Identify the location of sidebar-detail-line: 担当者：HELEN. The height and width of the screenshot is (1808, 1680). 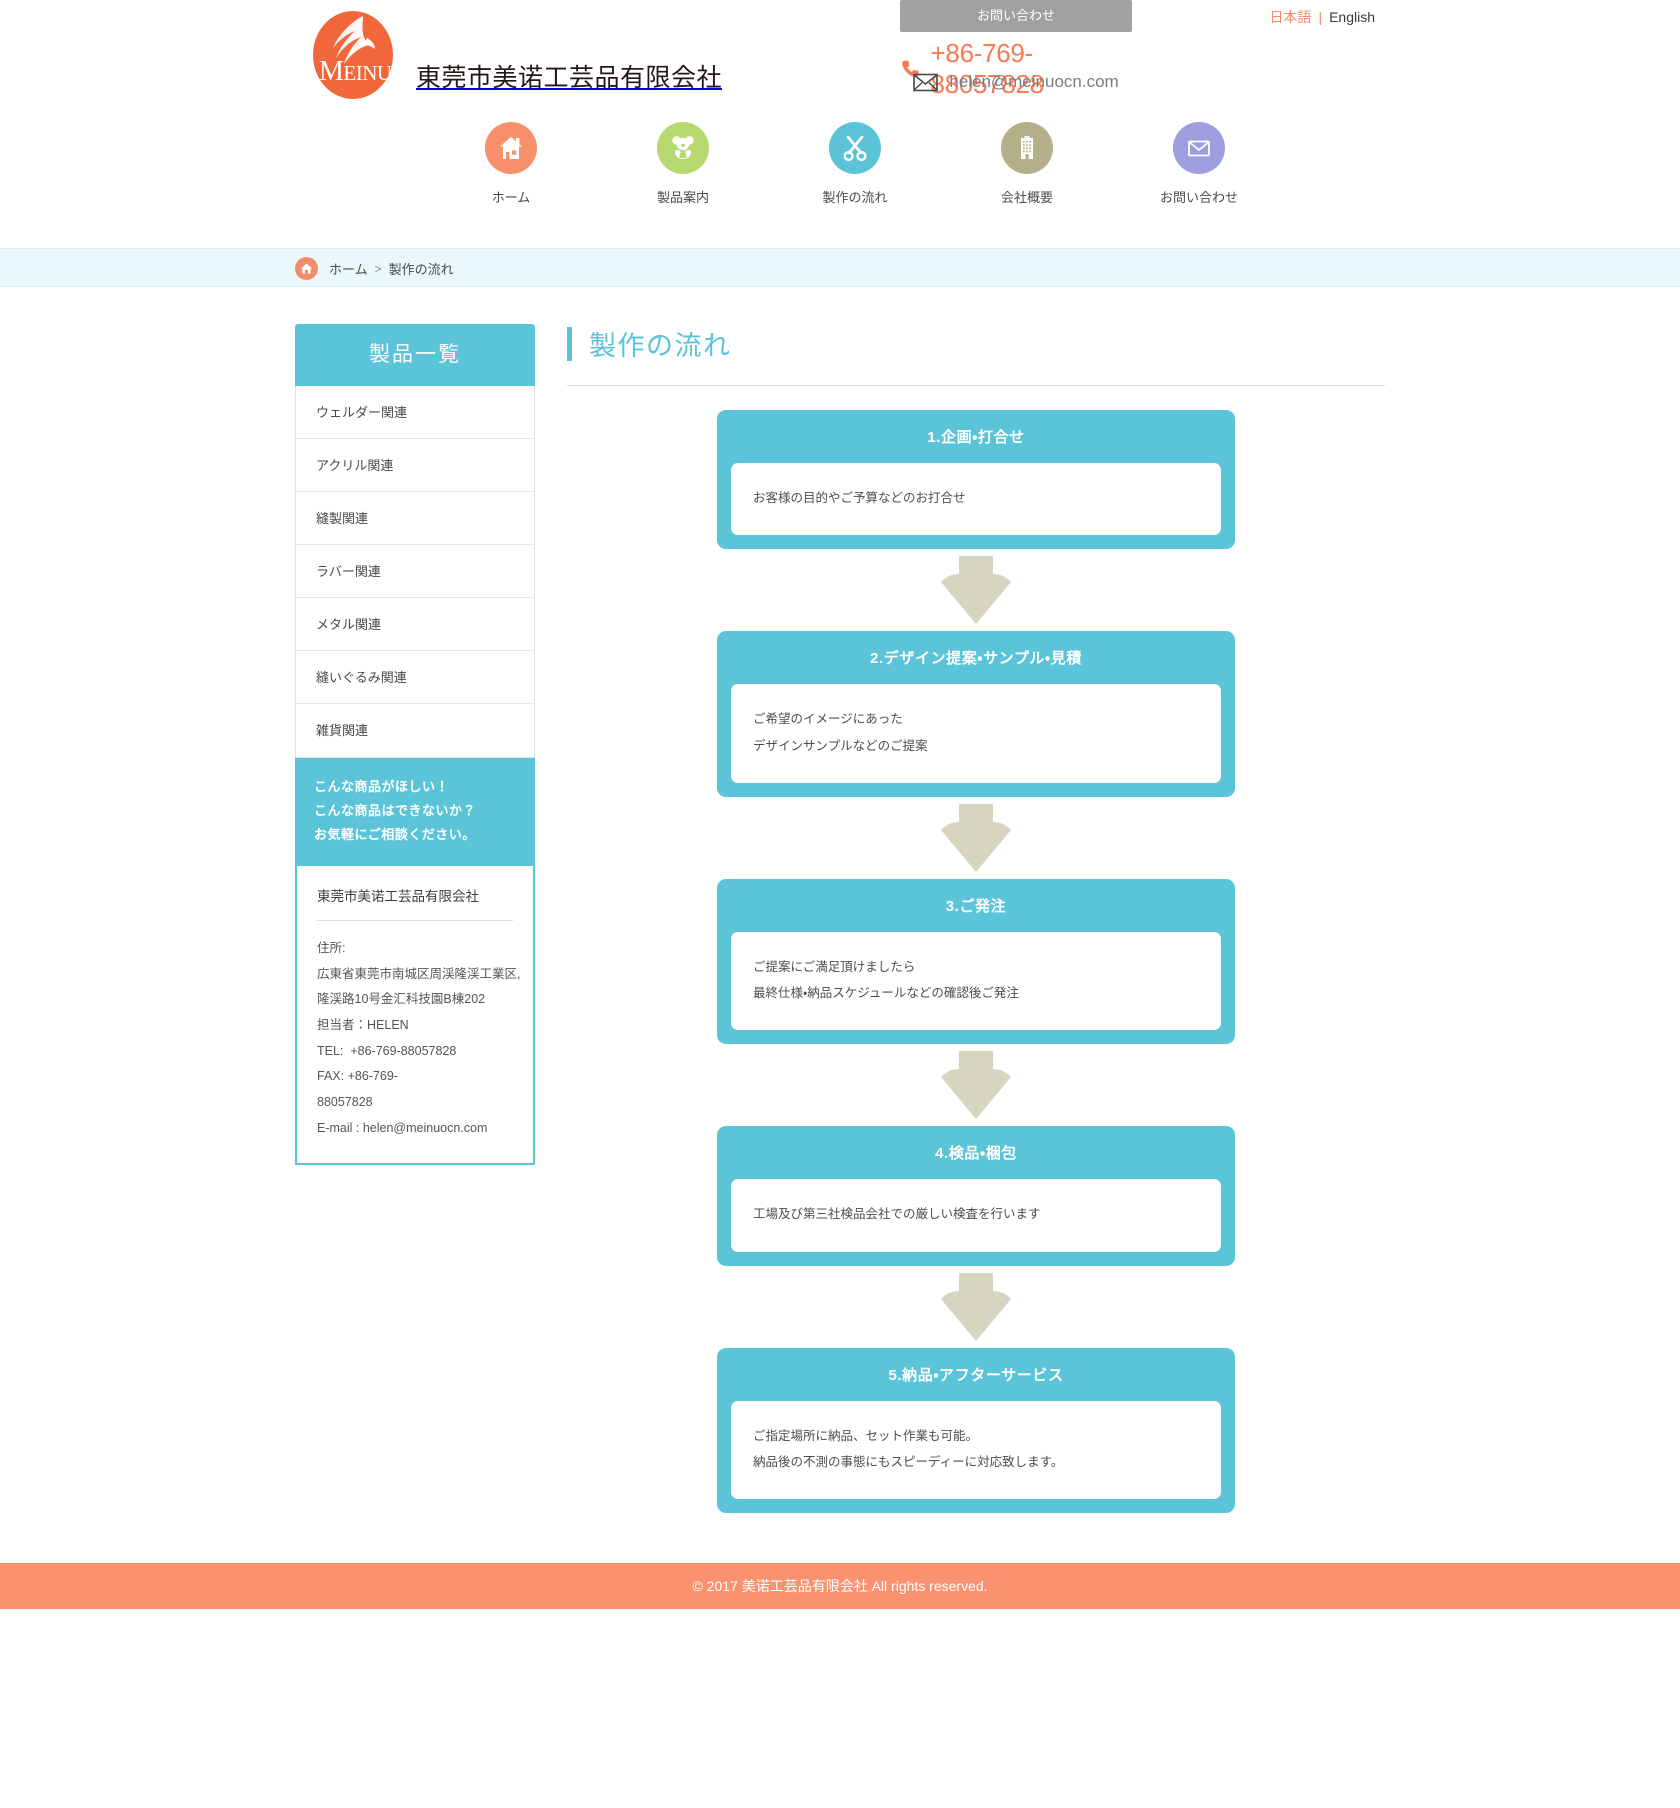
(363, 1025).